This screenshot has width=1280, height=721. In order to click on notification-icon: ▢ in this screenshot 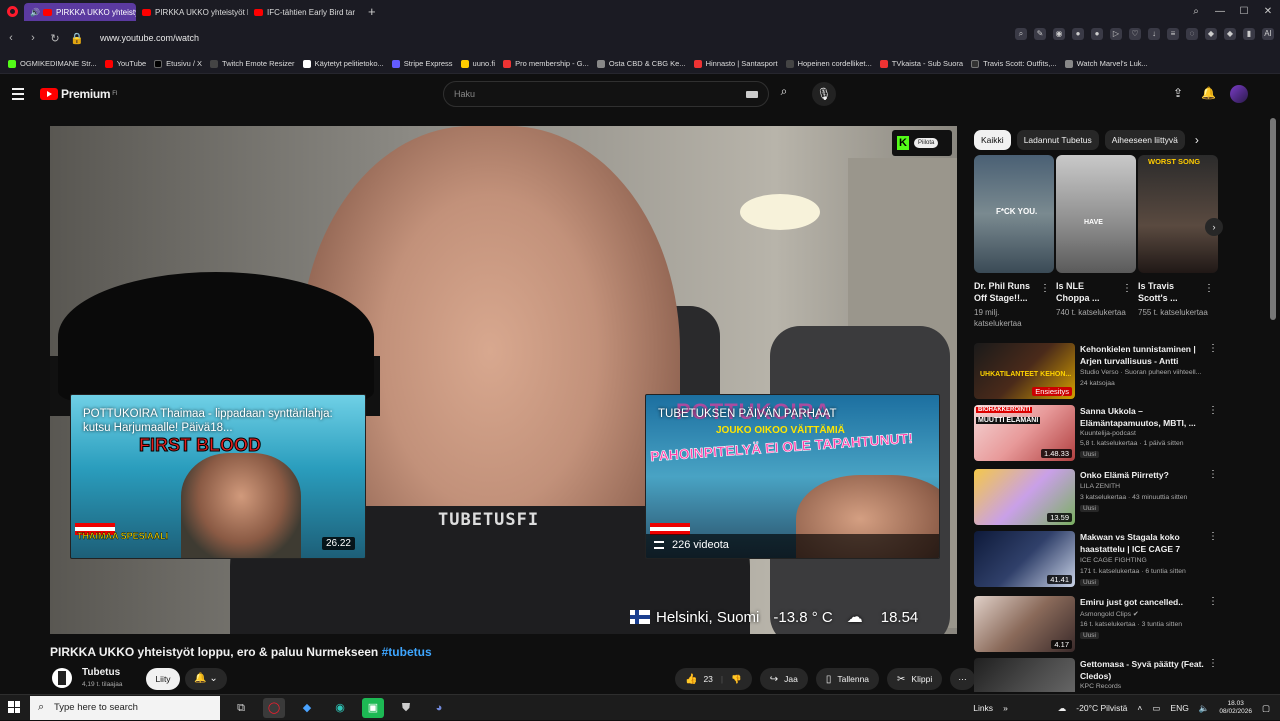, I will do `click(1266, 708)`.